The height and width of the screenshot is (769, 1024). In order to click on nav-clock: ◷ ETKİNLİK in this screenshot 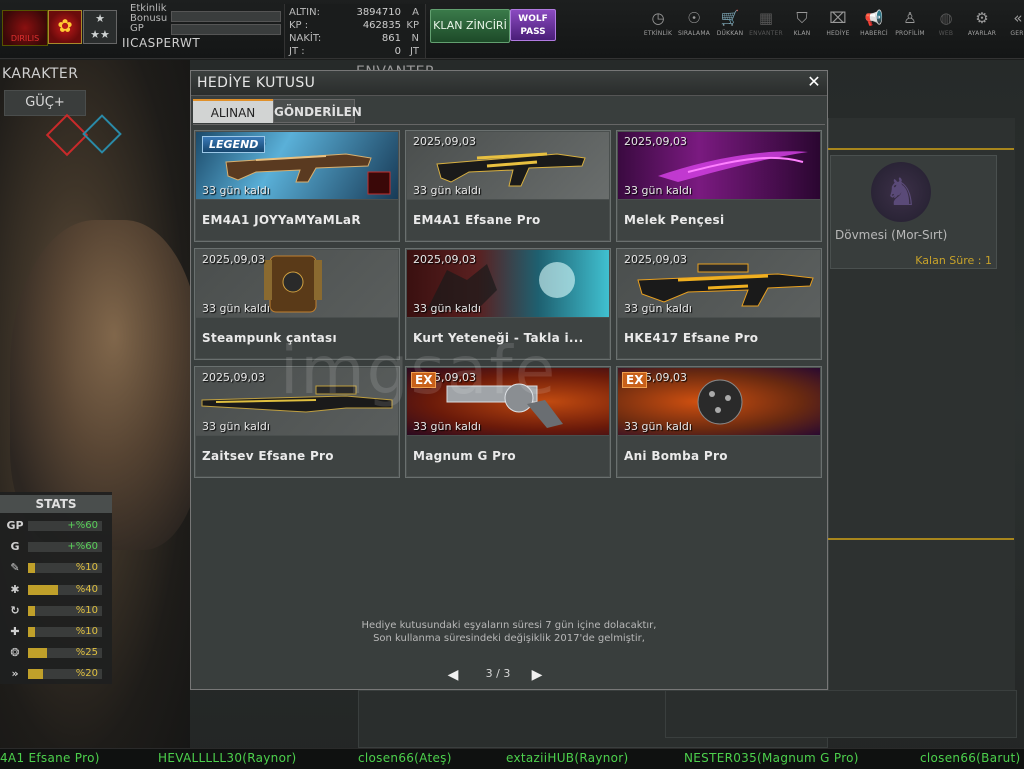, I will do `click(658, 29)`.